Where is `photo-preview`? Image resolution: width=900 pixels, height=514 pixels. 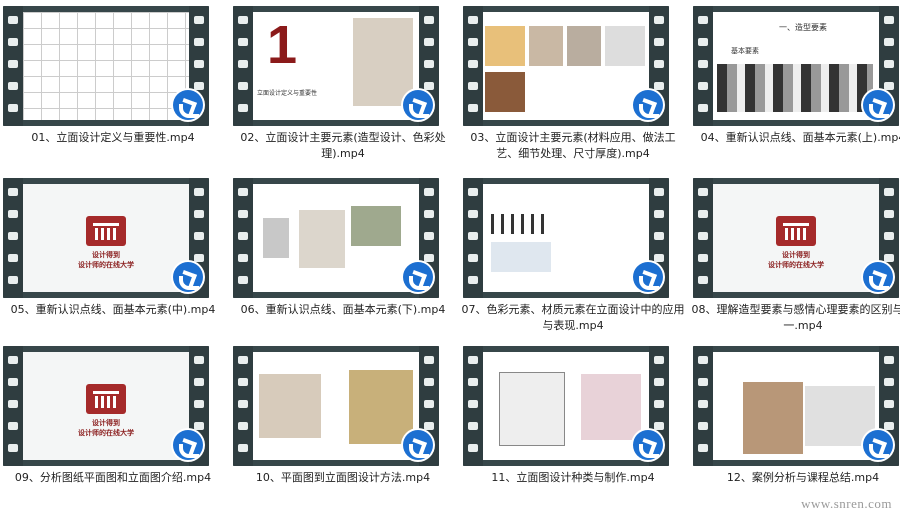
photo-preview is located at coordinates (336, 238).